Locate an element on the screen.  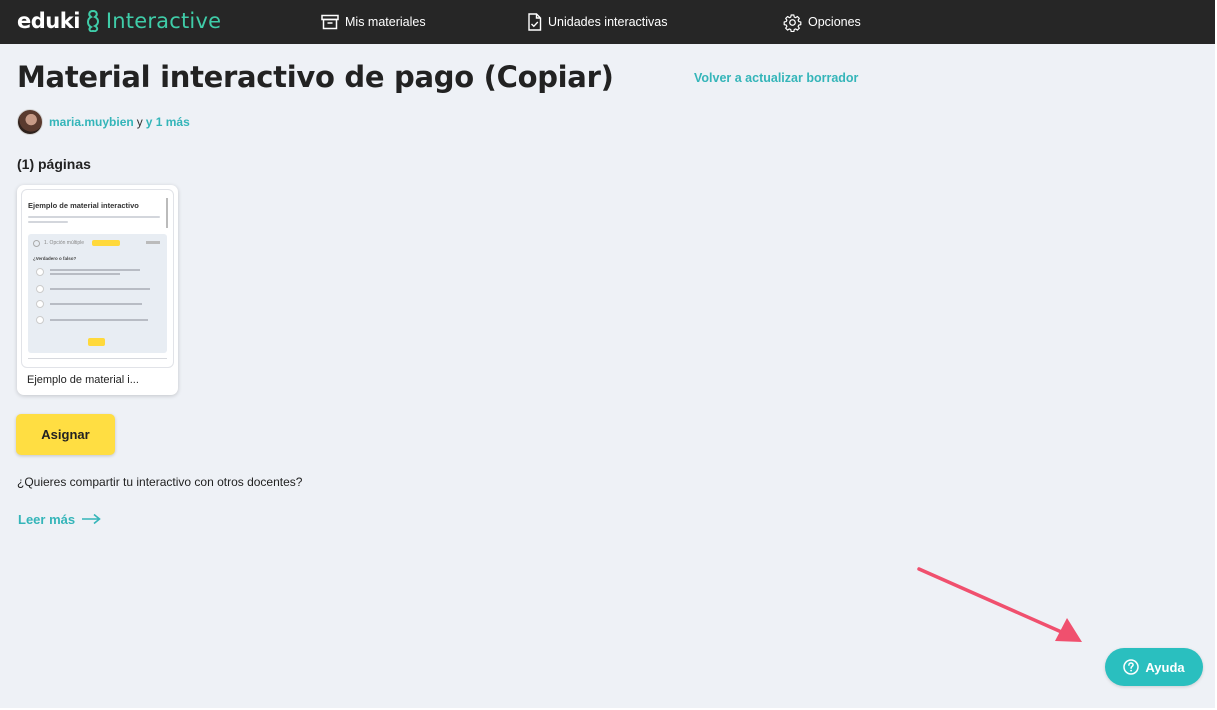
help-button-label: Ayuda is located at coordinates (1165, 667).